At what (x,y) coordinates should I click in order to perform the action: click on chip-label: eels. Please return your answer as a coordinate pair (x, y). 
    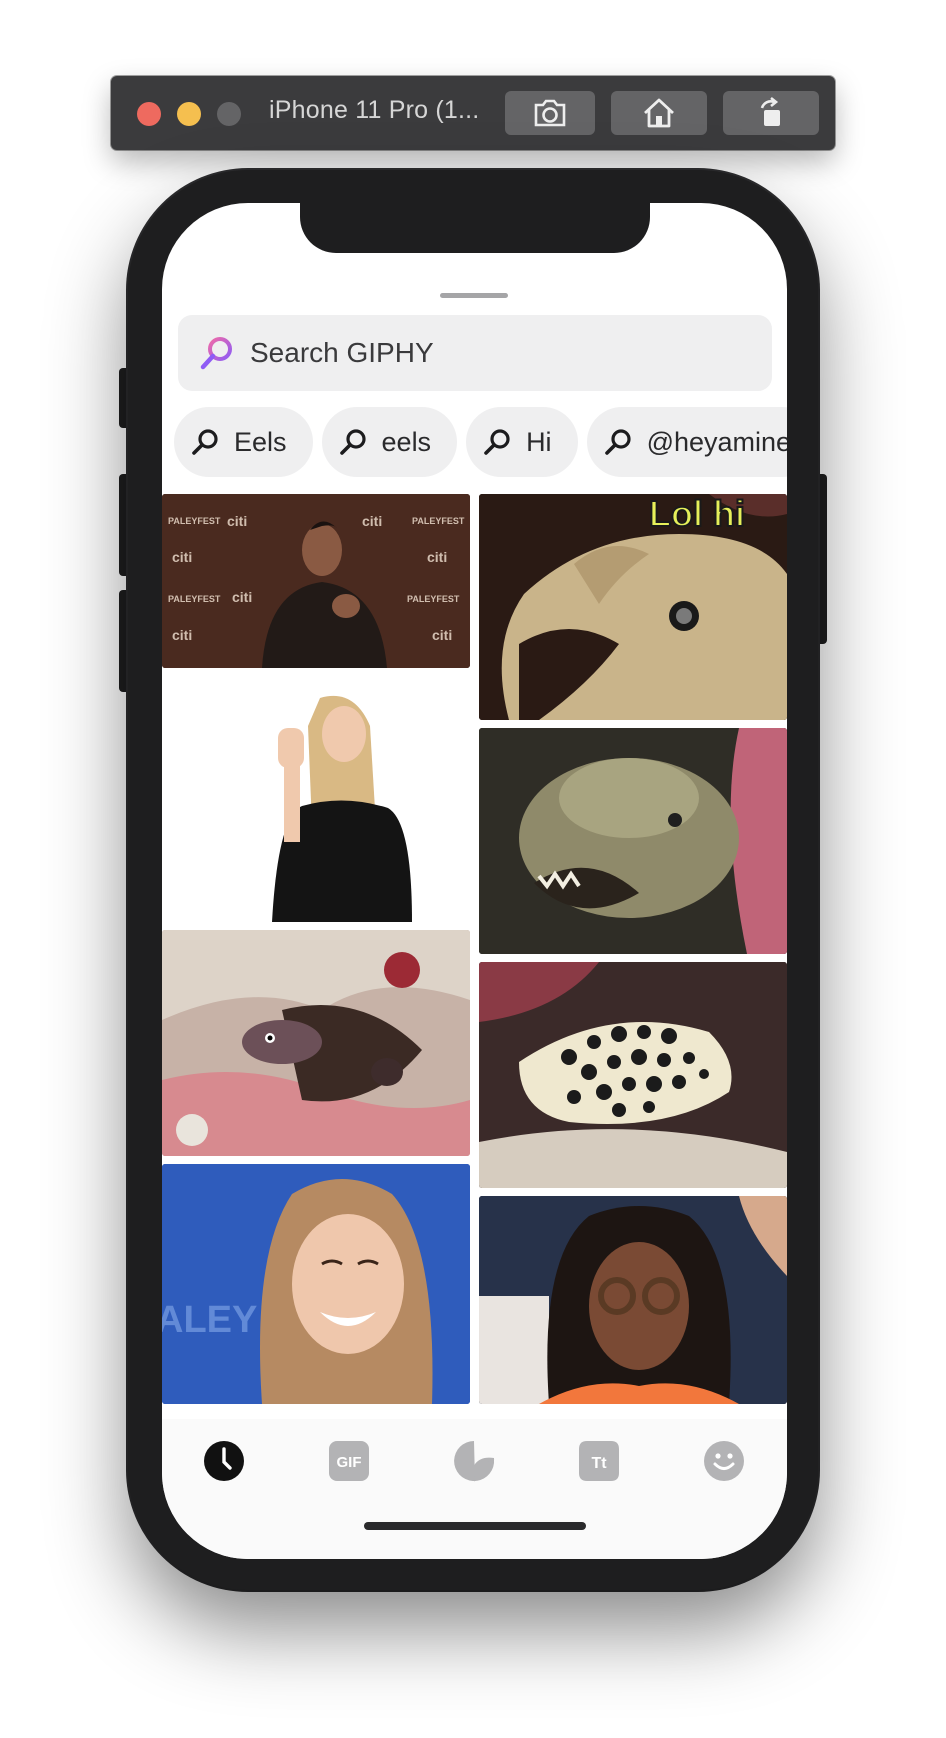
    Looking at the image, I should click on (406, 441).